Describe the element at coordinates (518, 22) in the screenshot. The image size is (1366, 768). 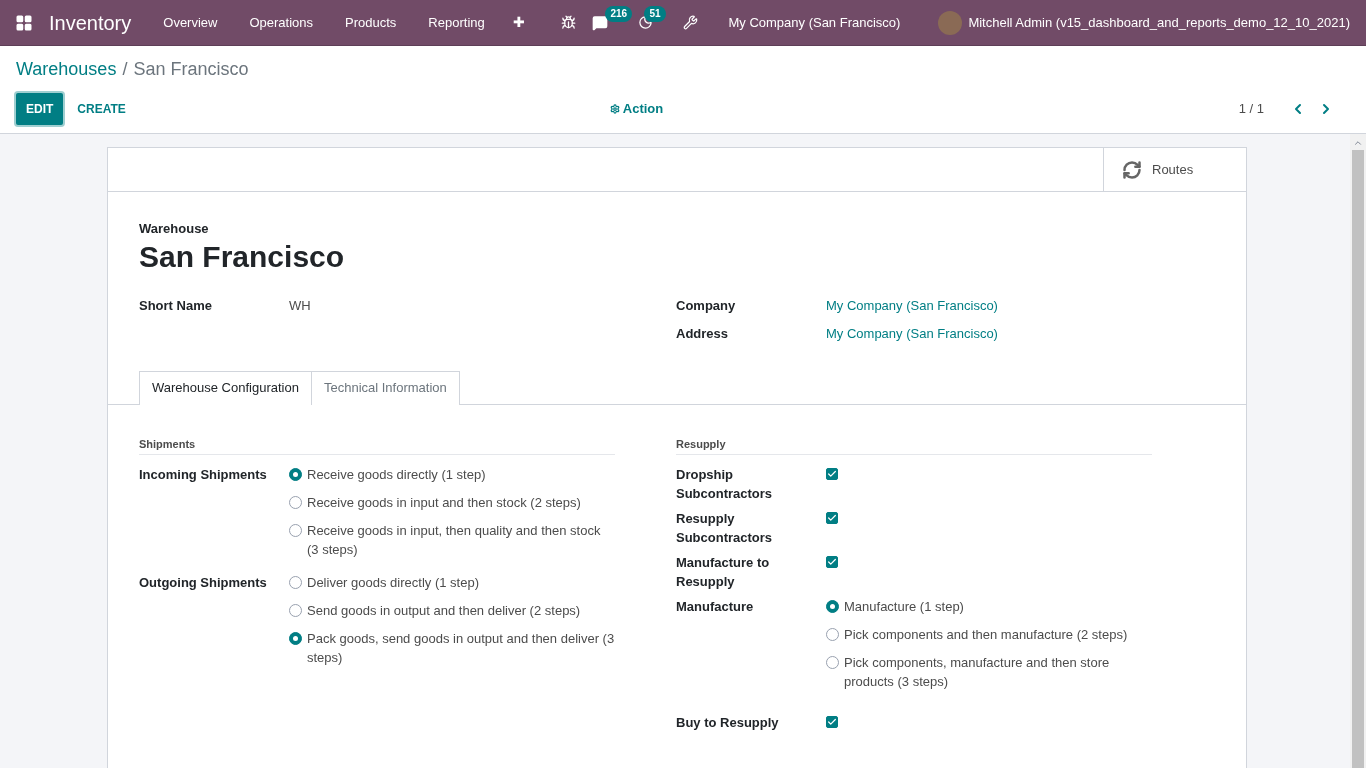
I see `add-menu-button: ✚` at that location.